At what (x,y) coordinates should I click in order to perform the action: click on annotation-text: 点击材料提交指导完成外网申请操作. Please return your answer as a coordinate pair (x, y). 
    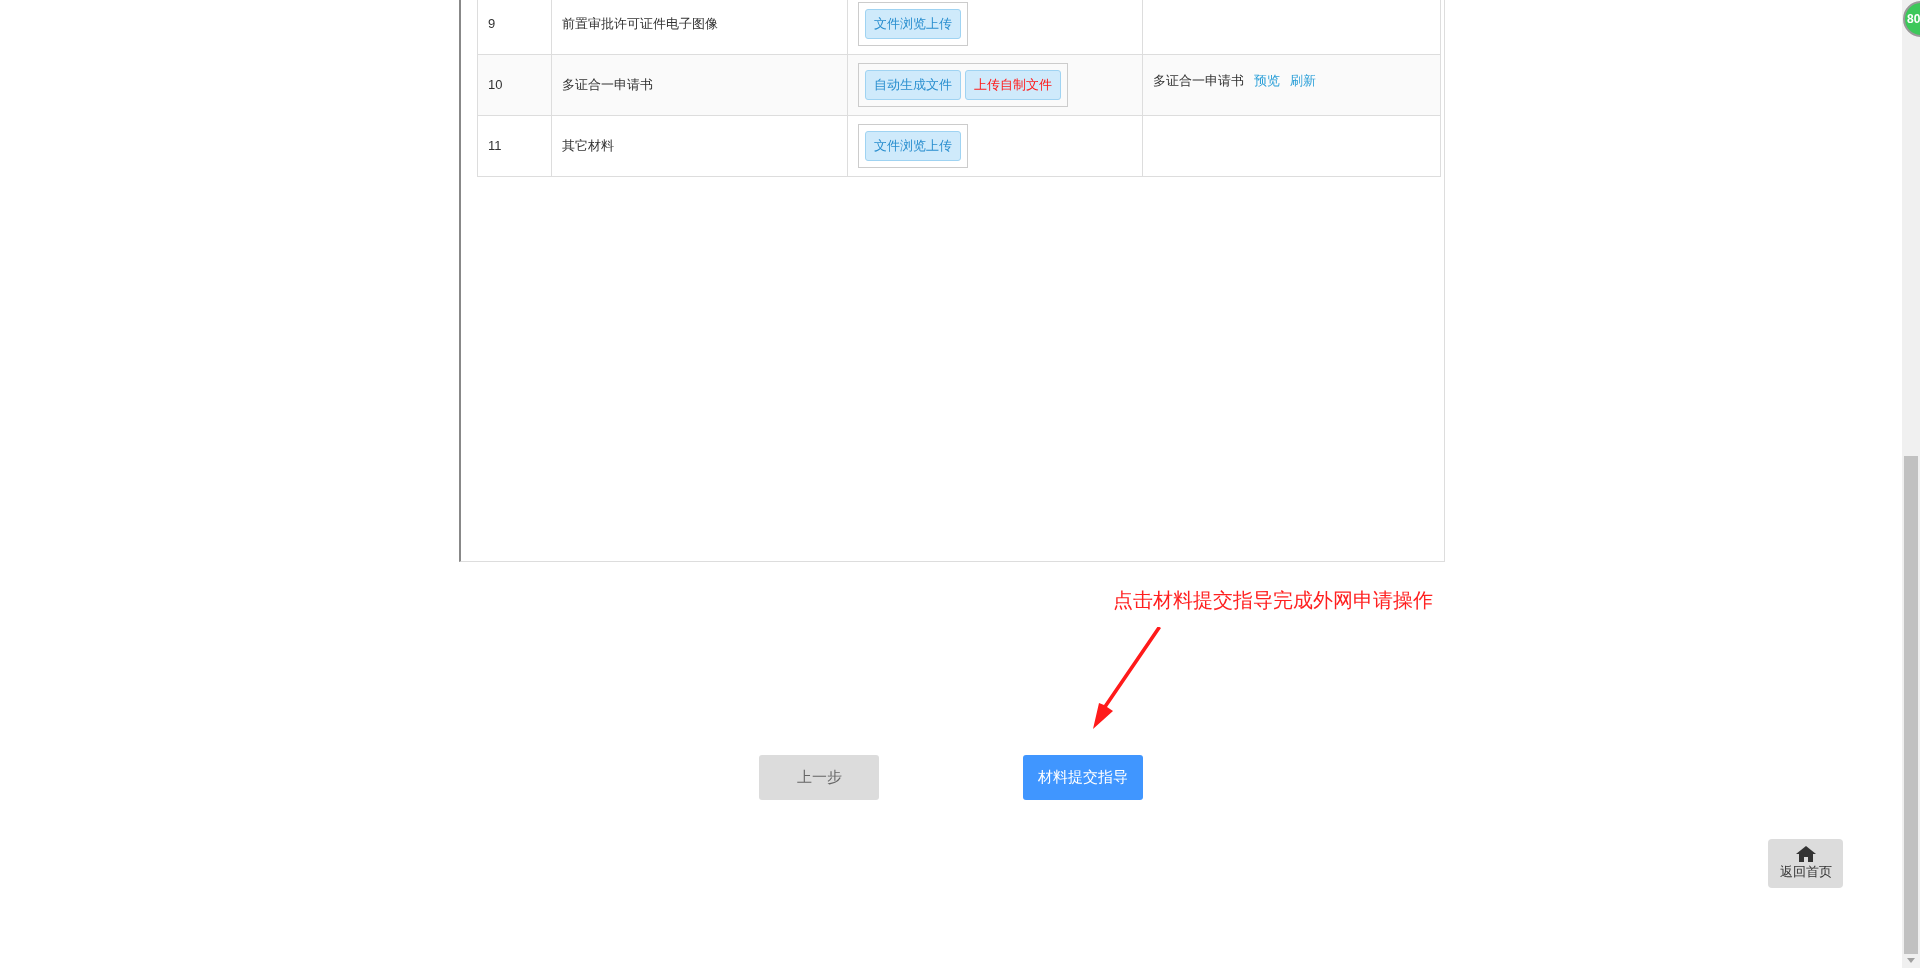
    Looking at the image, I should click on (1273, 600).